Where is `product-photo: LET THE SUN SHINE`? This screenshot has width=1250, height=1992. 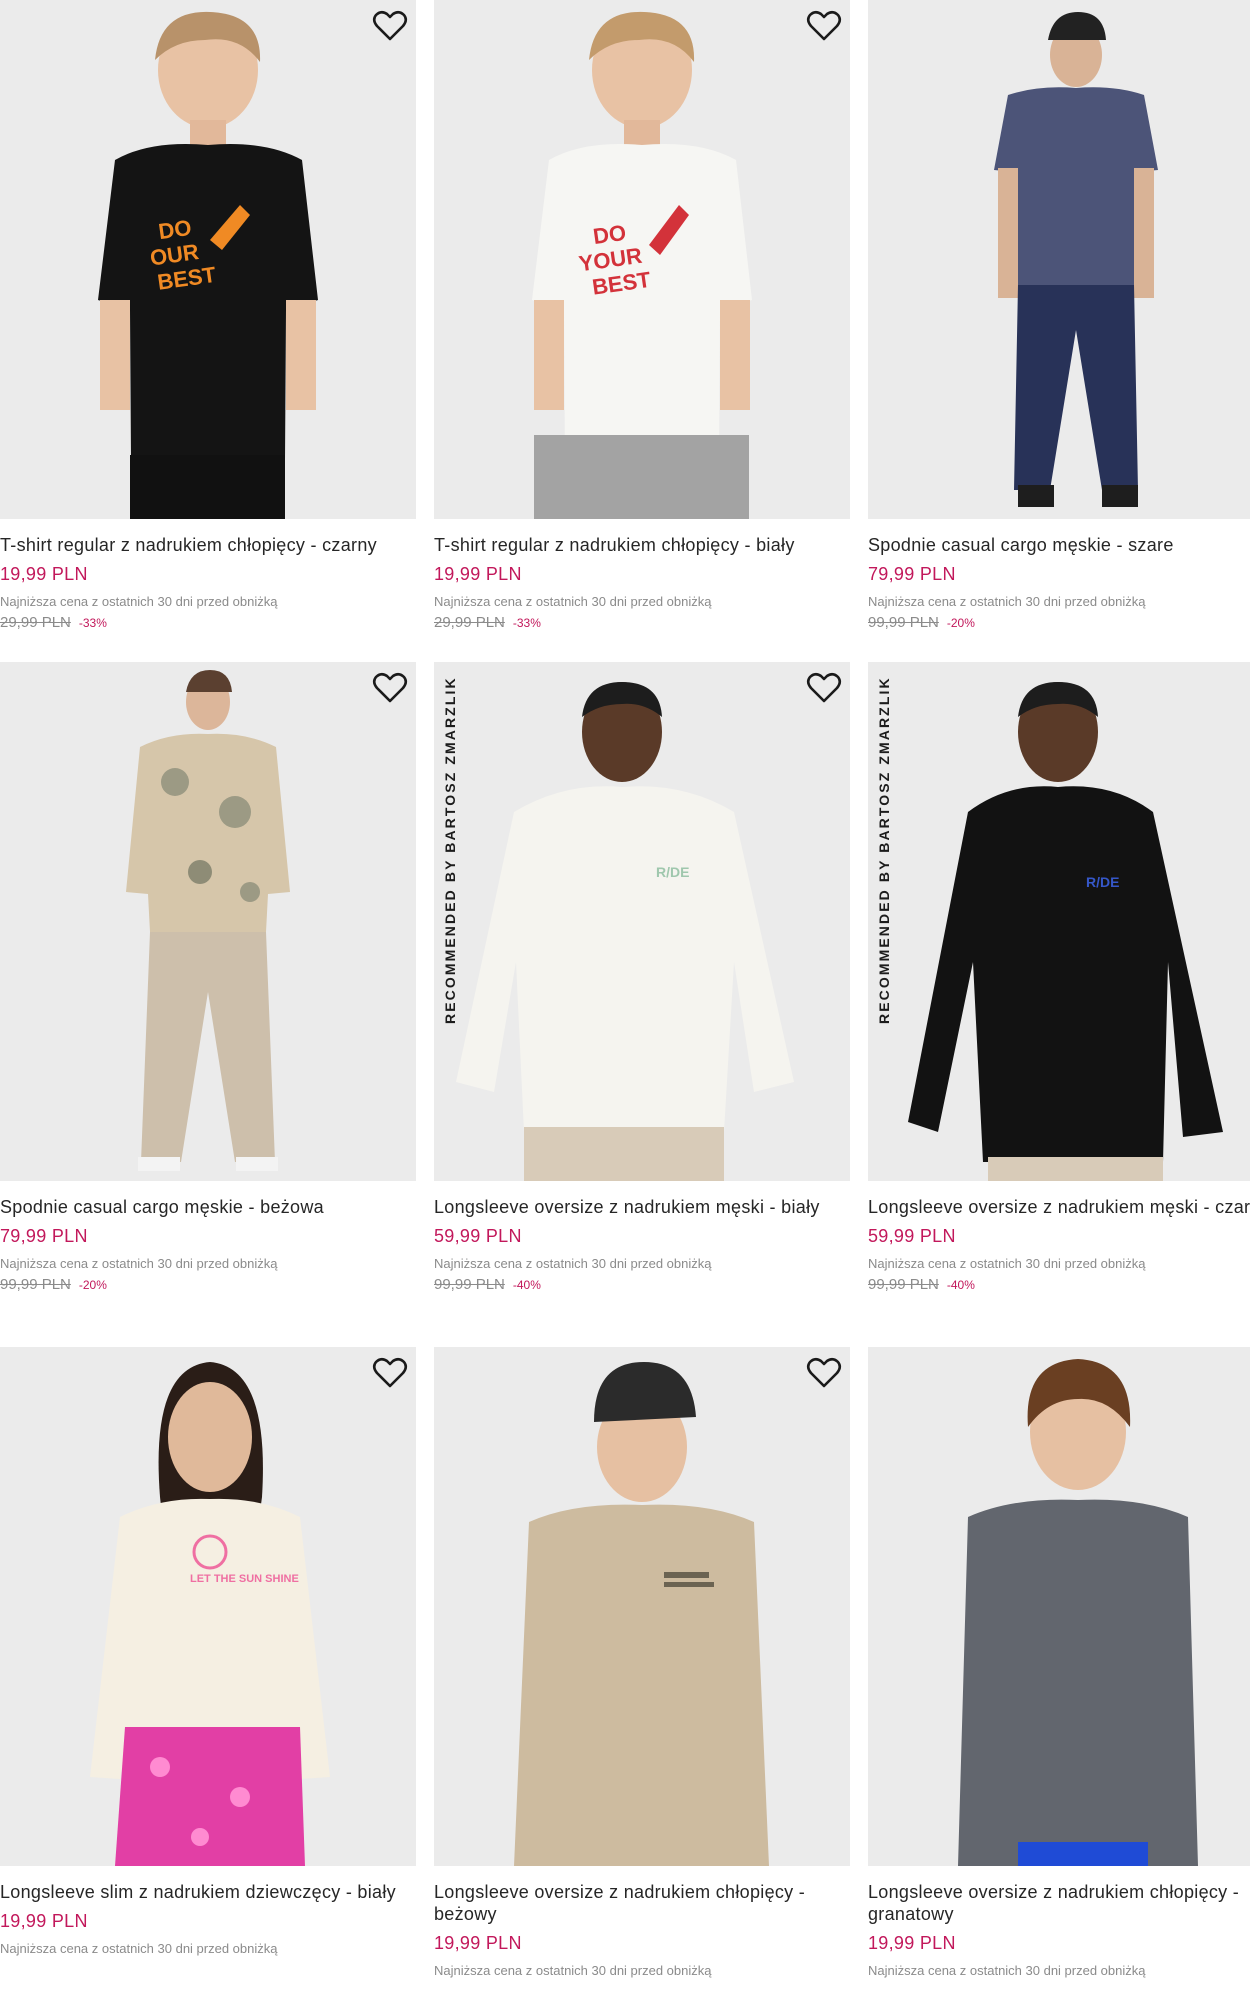
product-photo: LET THE SUN SHINE is located at coordinates (208, 1606).